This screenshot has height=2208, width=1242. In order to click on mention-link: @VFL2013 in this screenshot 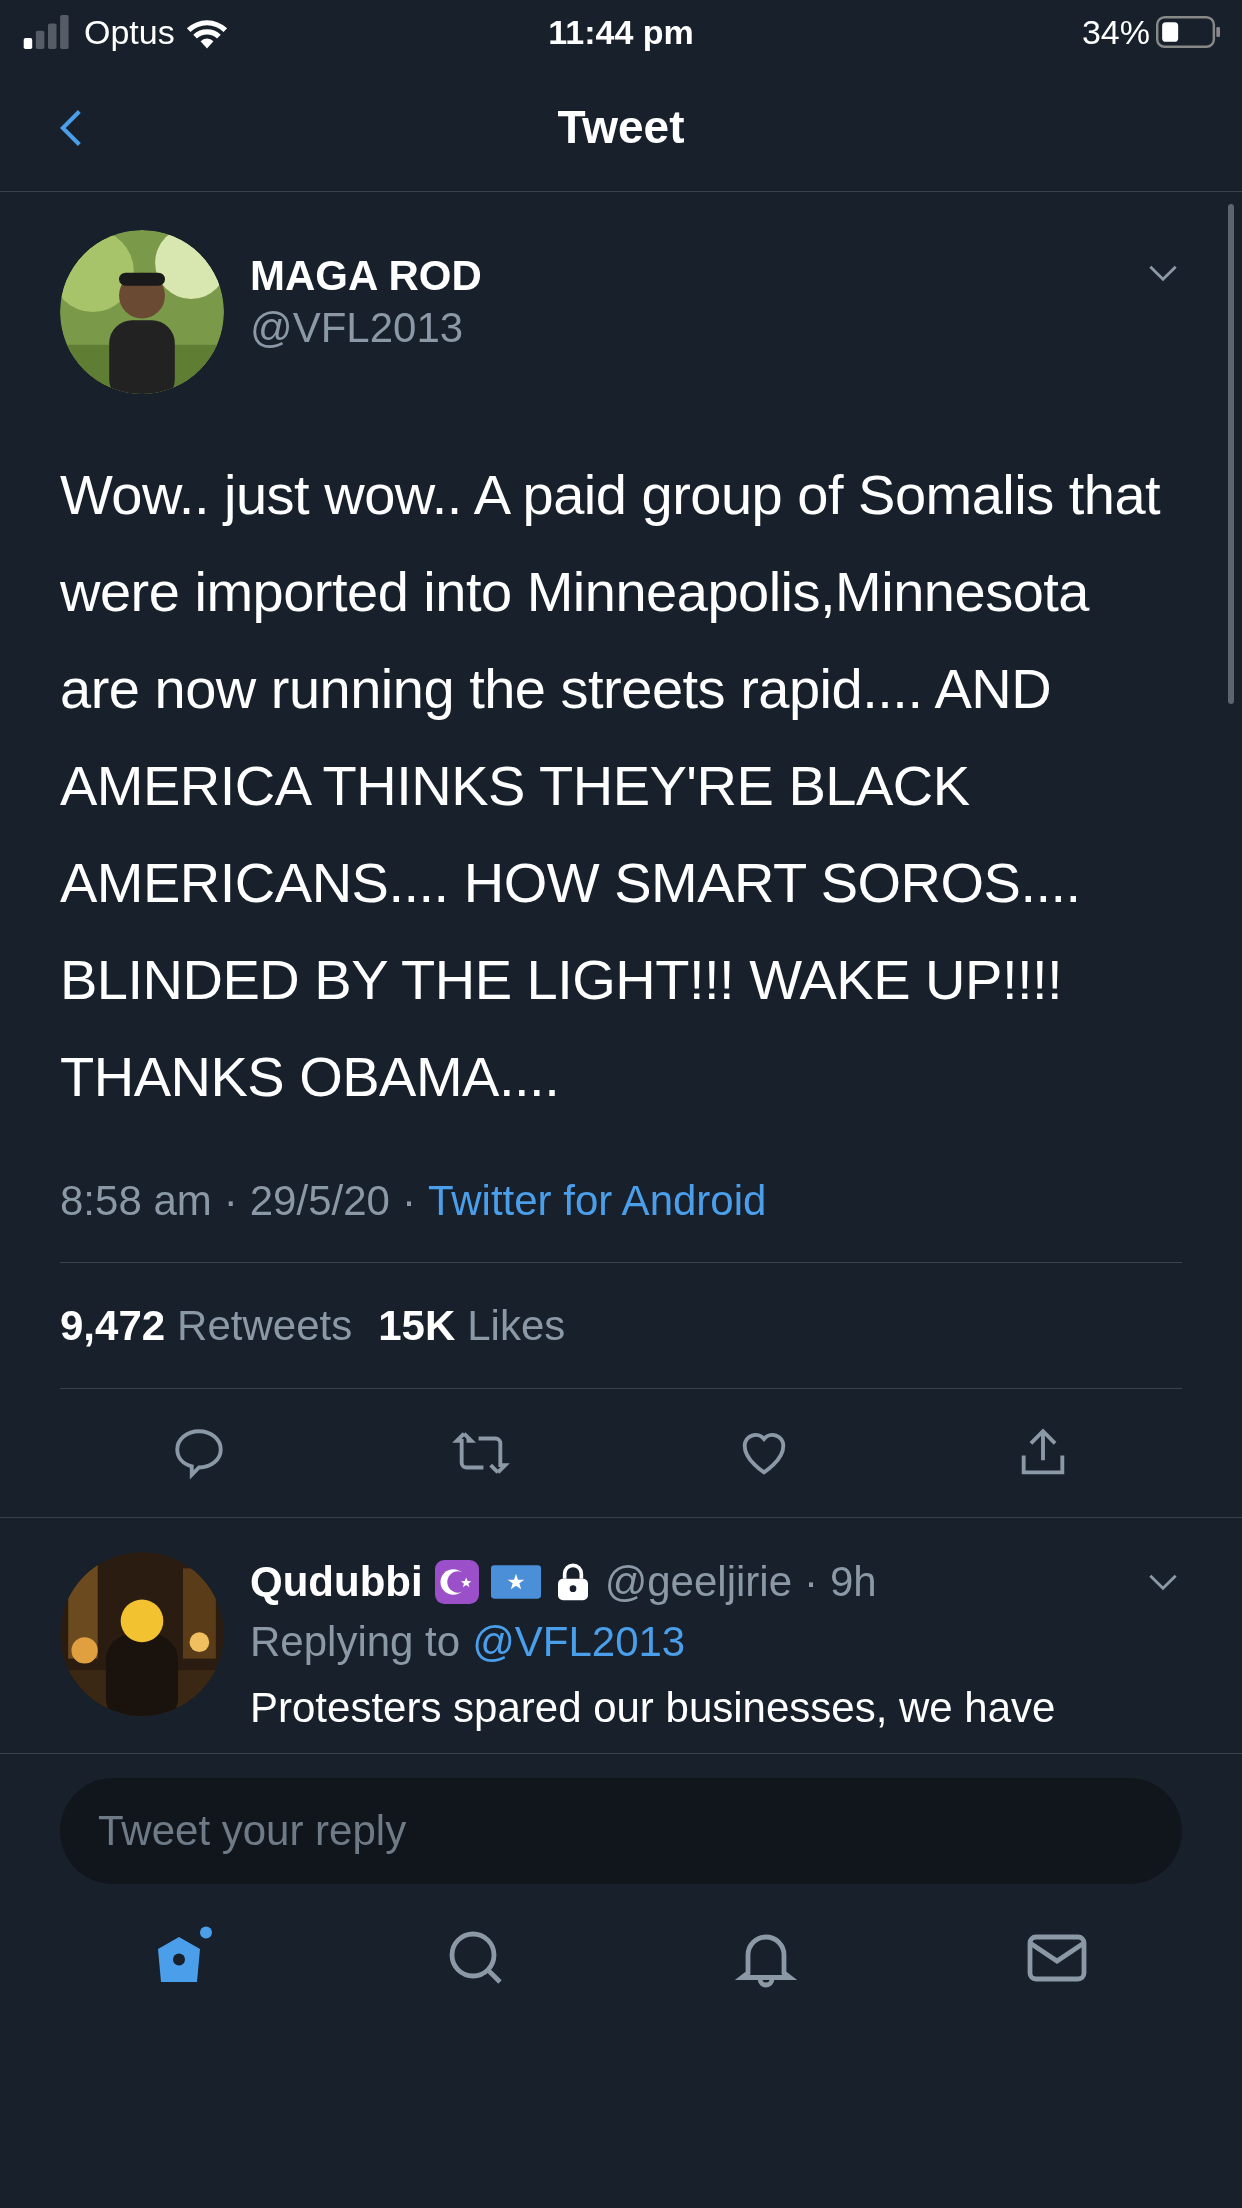, I will do `click(579, 1642)`.